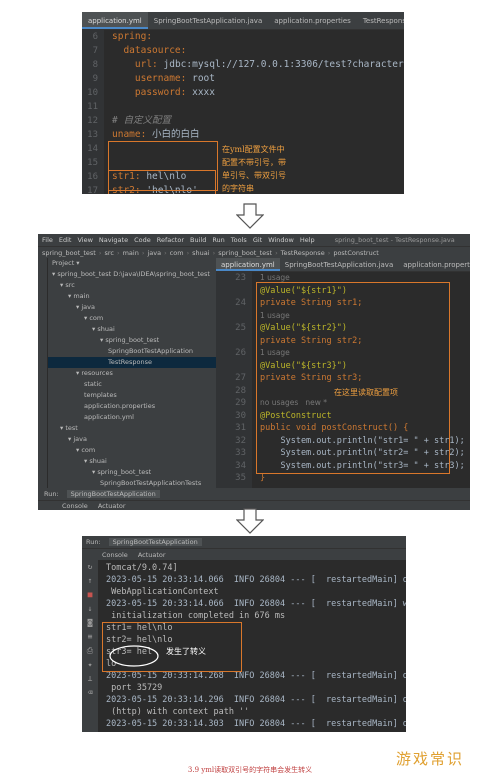 Image resolution: width=500 pixels, height=780 pixels. I want to click on tab-testresponse: TestResponse.java, so click(380, 20).